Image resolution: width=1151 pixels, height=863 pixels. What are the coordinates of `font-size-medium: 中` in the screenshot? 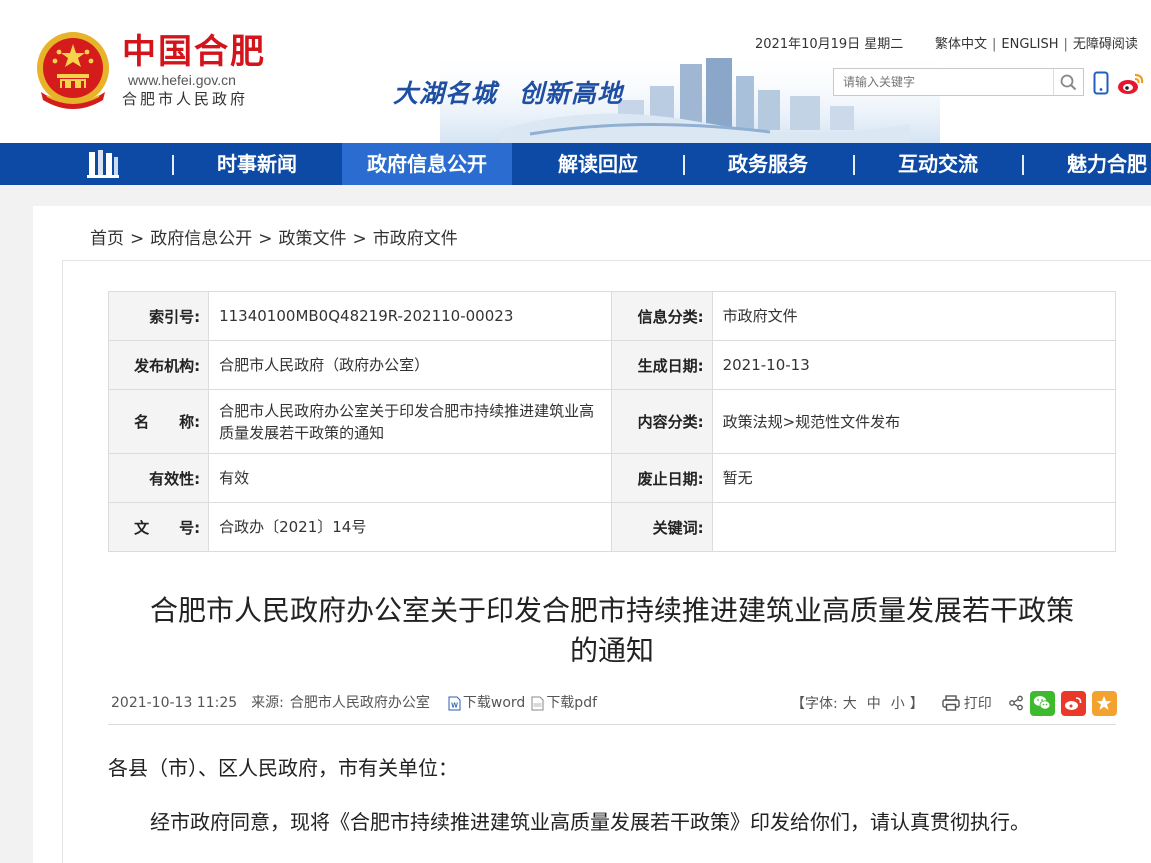 It's located at (874, 703).